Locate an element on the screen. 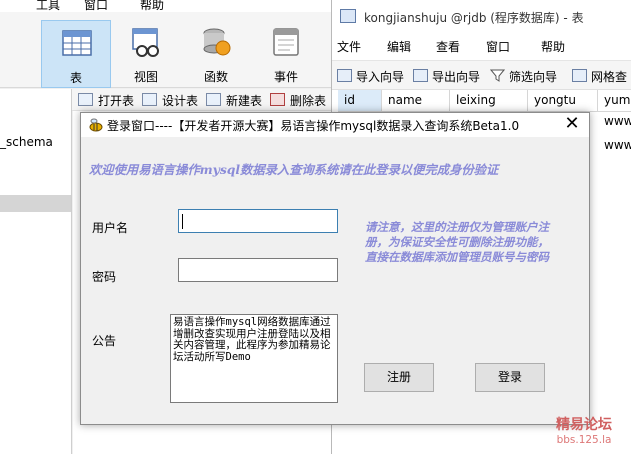 Image resolution: width=631 pixels, height=454 pixels. new-table-label: 新建表 is located at coordinates (244, 101).